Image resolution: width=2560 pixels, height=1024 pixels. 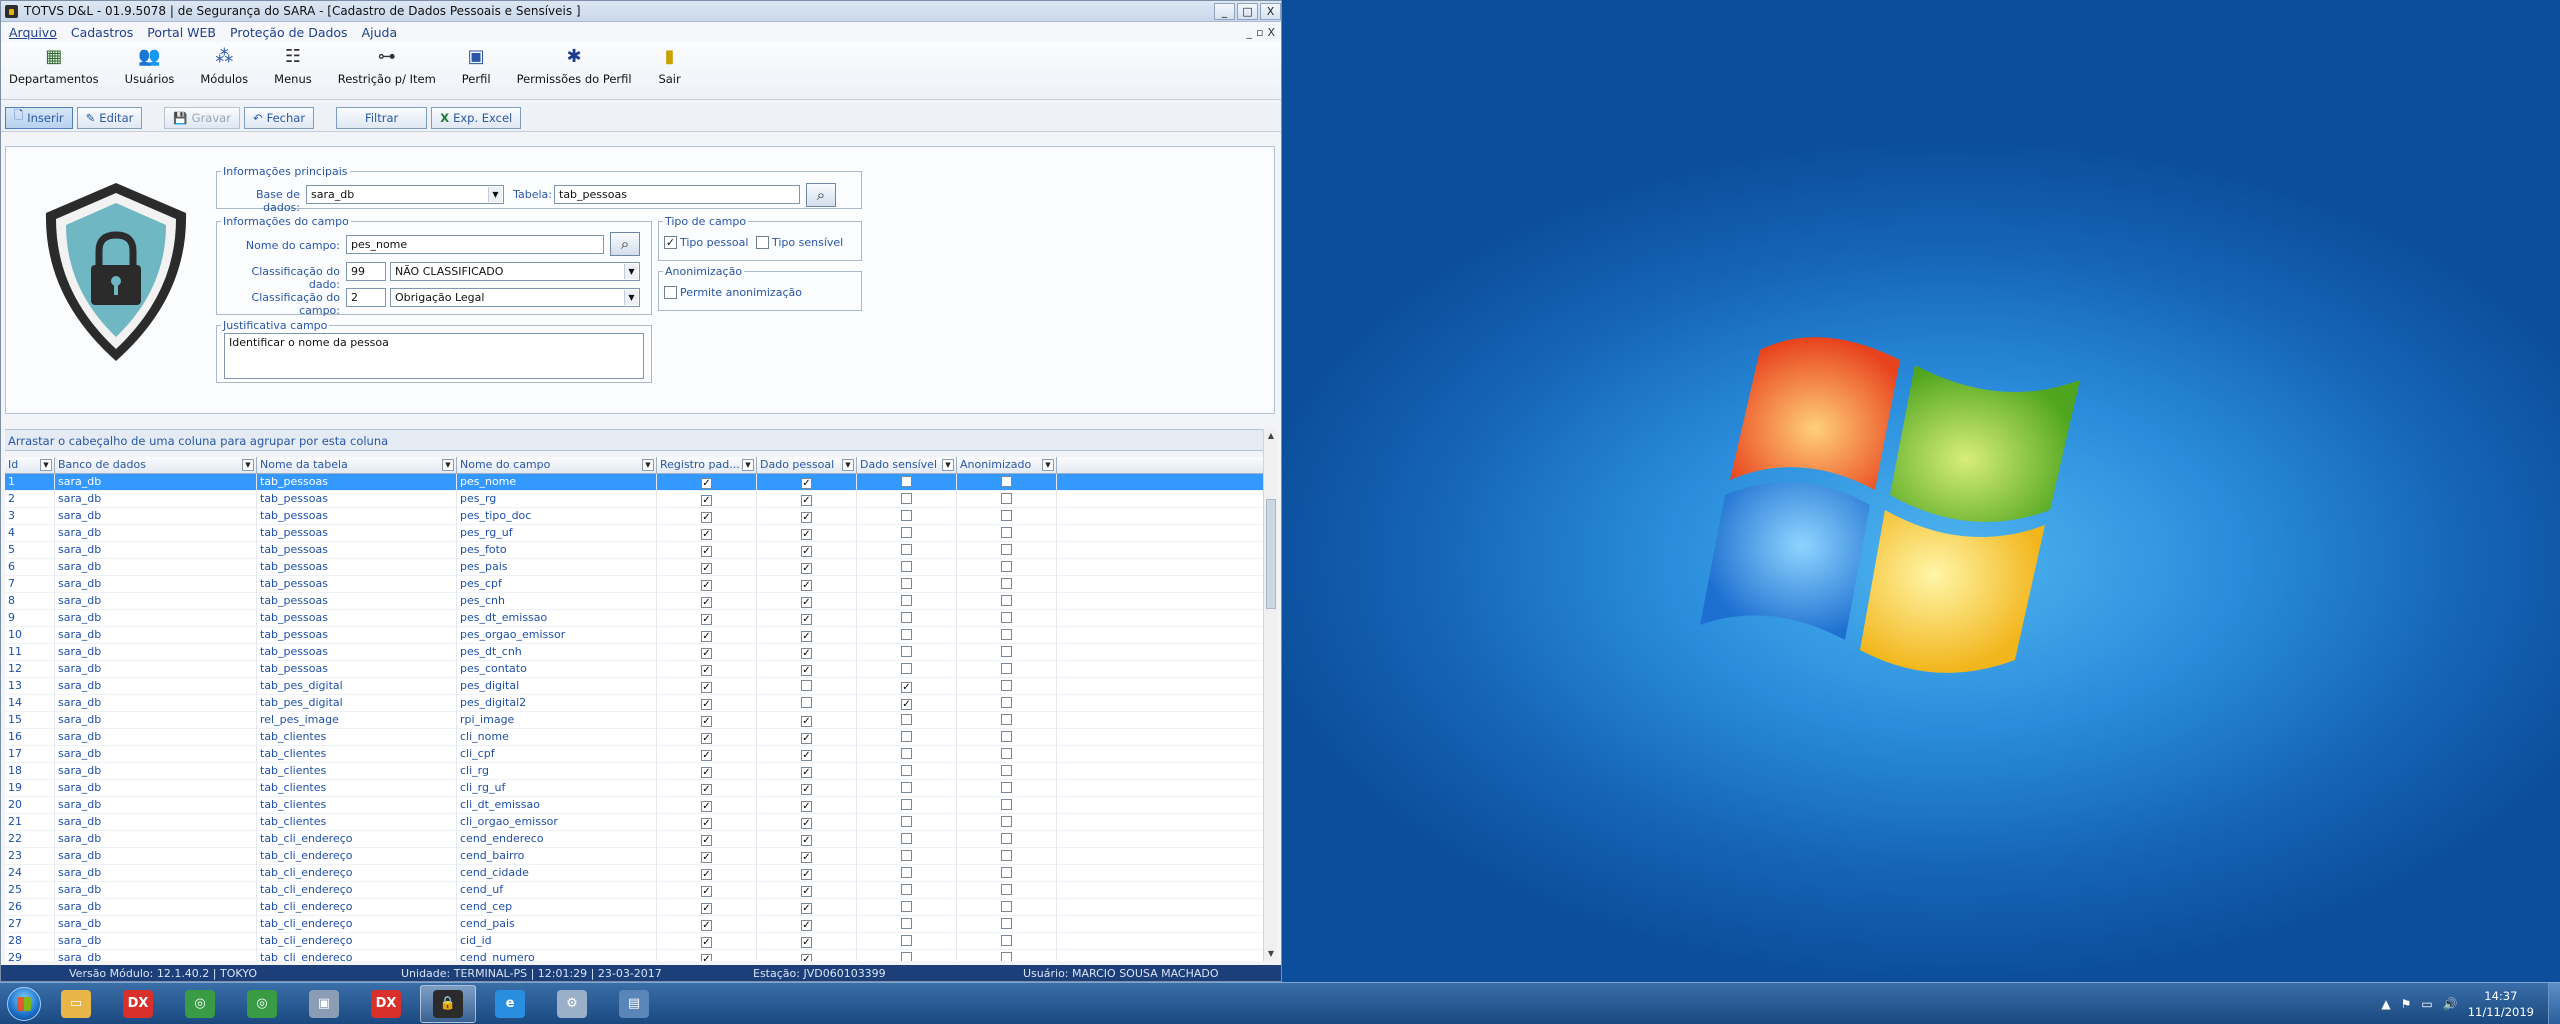 I want to click on column-header: Banco de dados ▼, so click(x=156, y=465).